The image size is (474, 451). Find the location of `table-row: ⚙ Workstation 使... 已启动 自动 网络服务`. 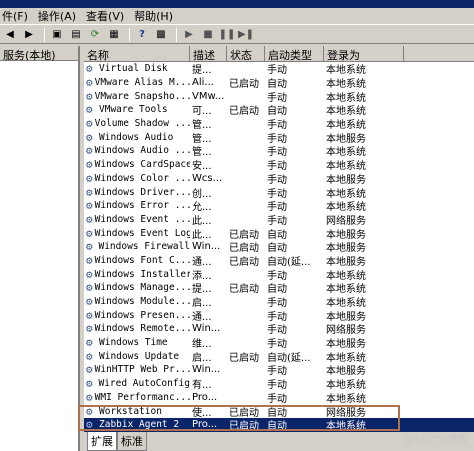

table-row: ⚙ Workstation 使... 已启动 自动 网络服务 is located at coordinates (279, 411).